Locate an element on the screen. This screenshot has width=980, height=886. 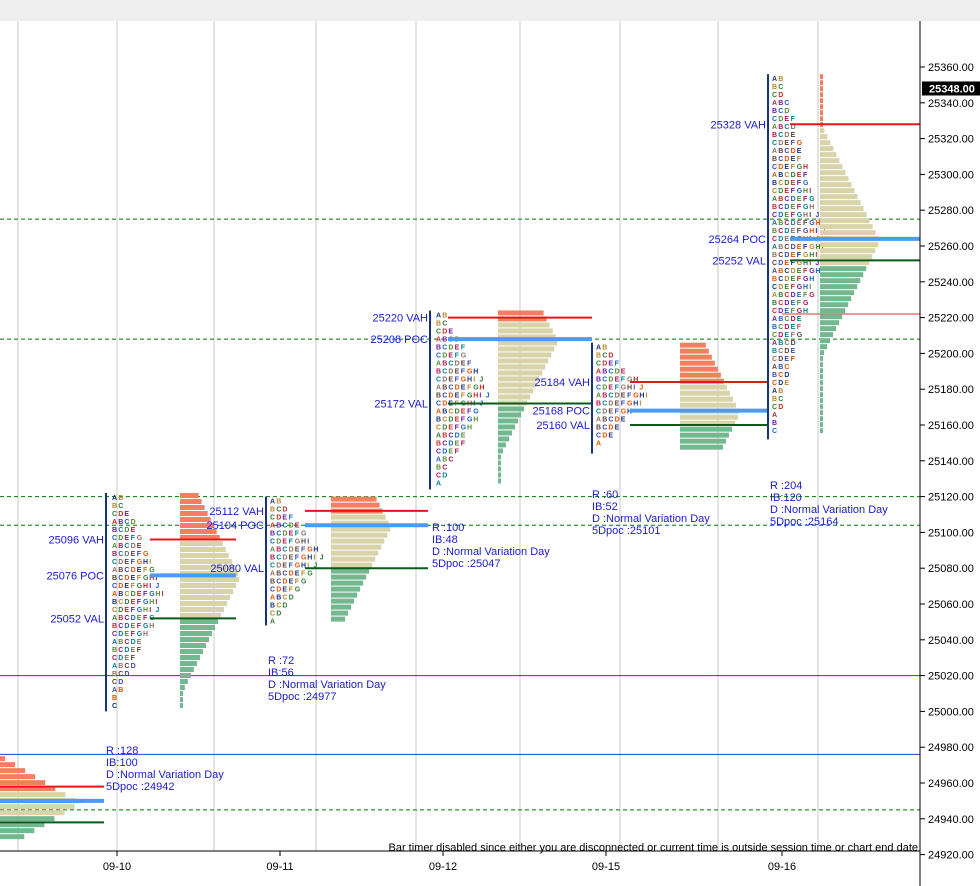
price-tick-label: 25260.00 is located at coordinates (951, 247).